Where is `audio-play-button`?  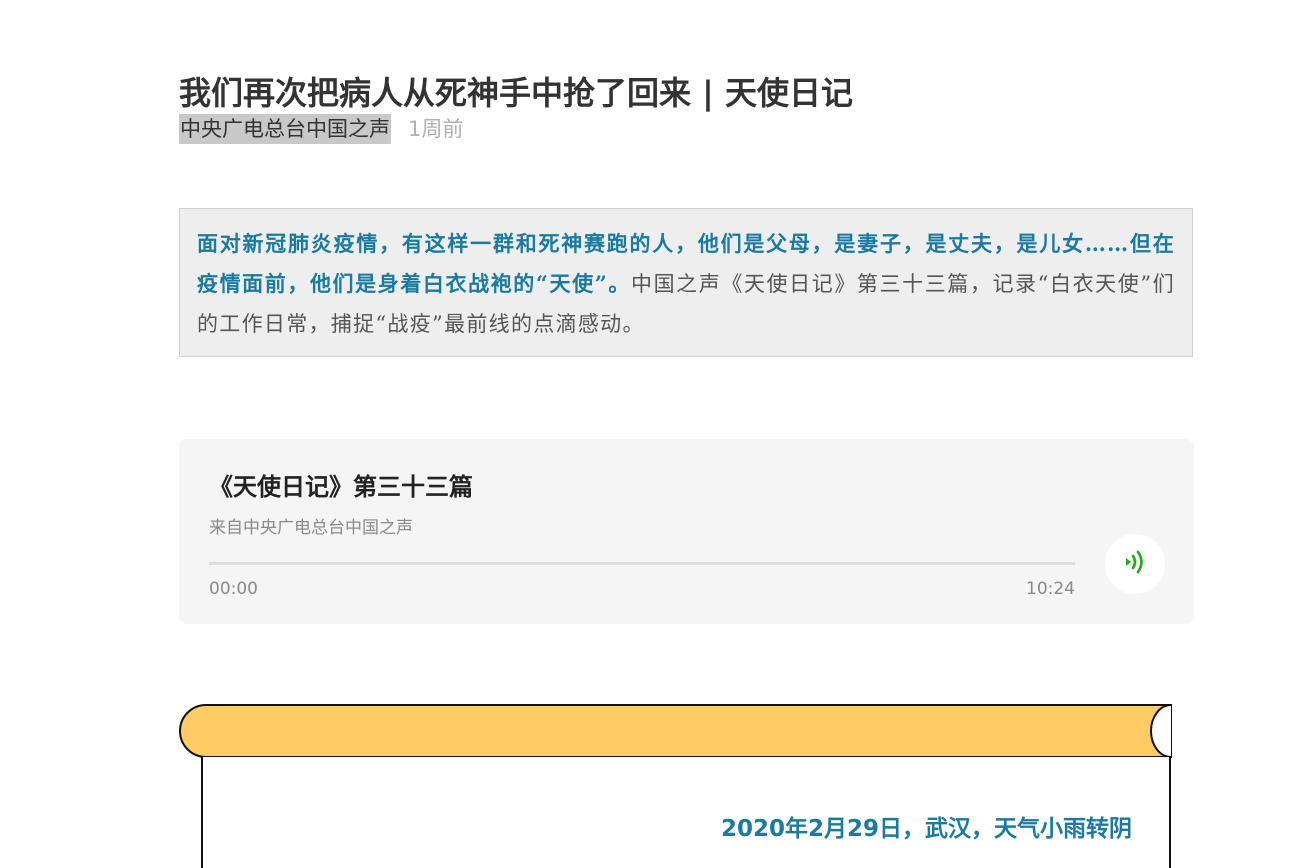 audio-play-button is located at coordinates (1135, 564).